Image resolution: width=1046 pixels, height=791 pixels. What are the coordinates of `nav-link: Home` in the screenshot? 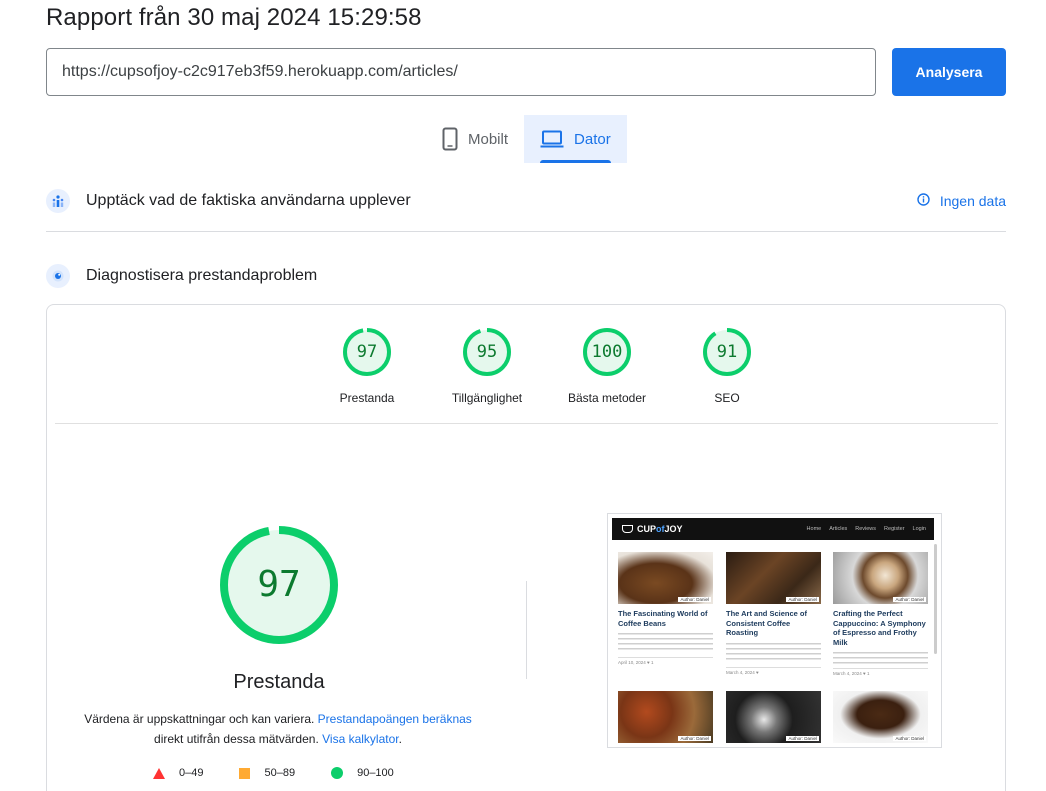 It's located at (814, 529).